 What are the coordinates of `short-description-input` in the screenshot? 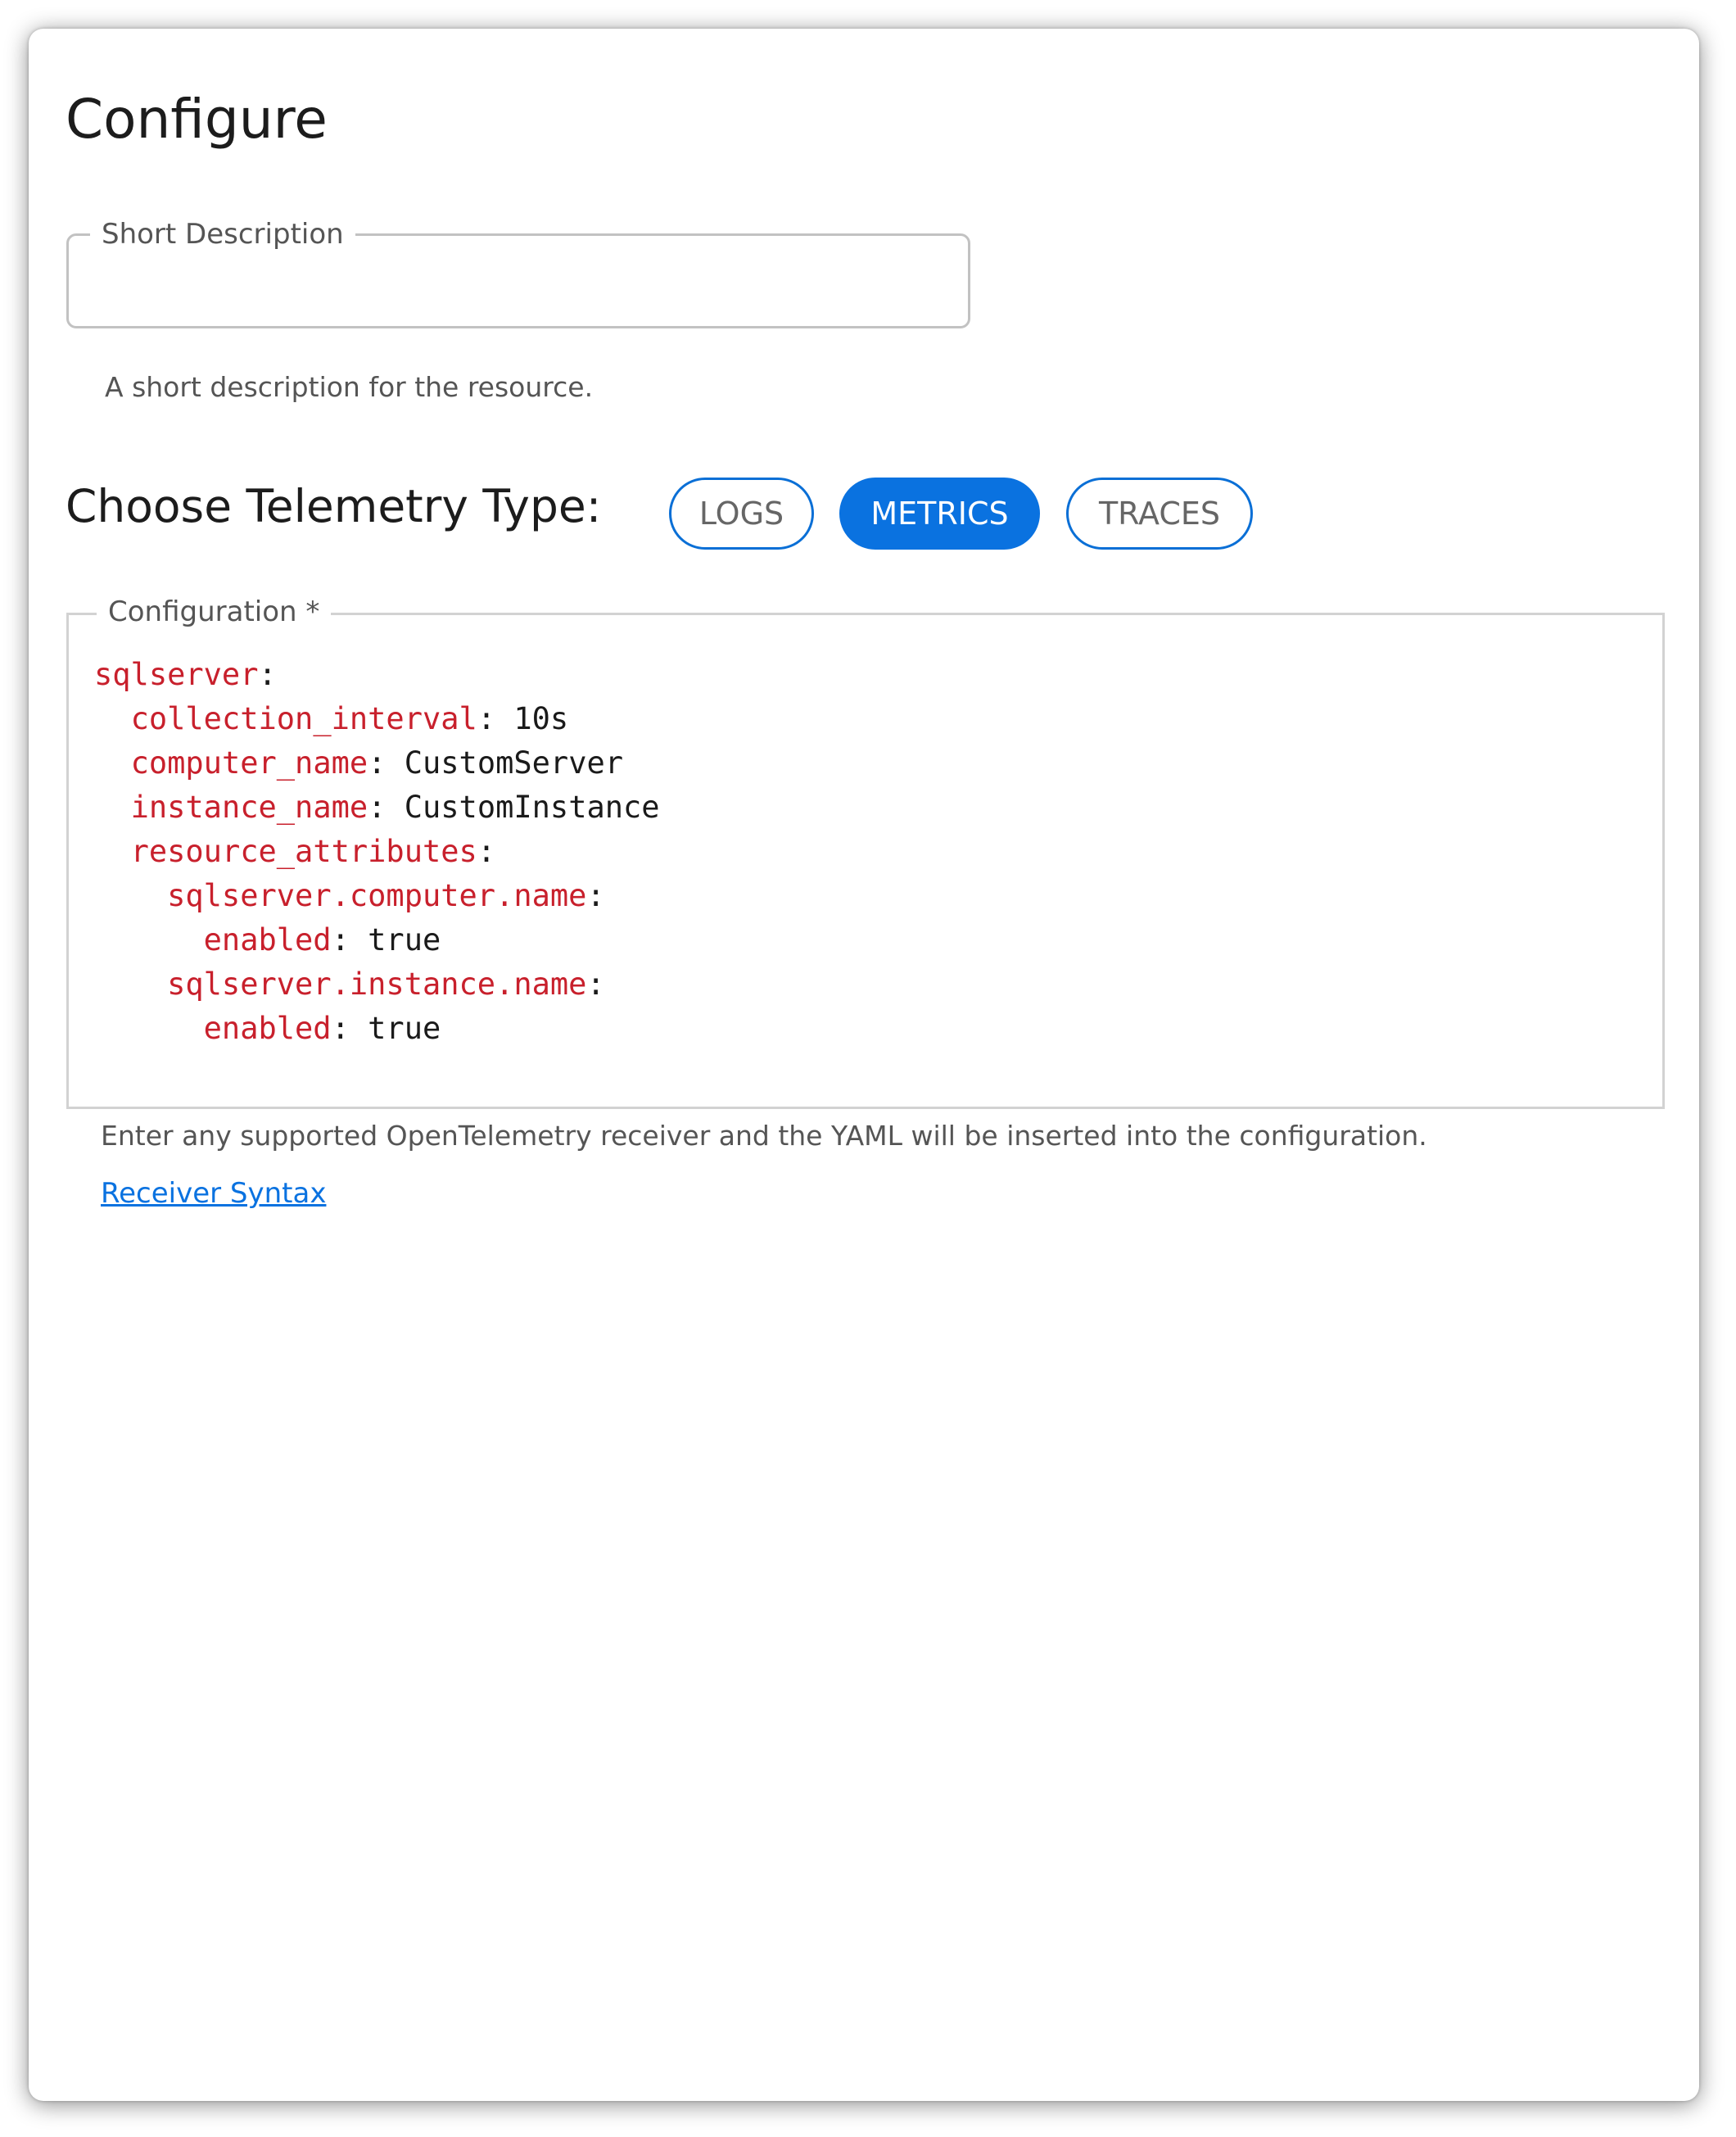 It's located at (520, 281).